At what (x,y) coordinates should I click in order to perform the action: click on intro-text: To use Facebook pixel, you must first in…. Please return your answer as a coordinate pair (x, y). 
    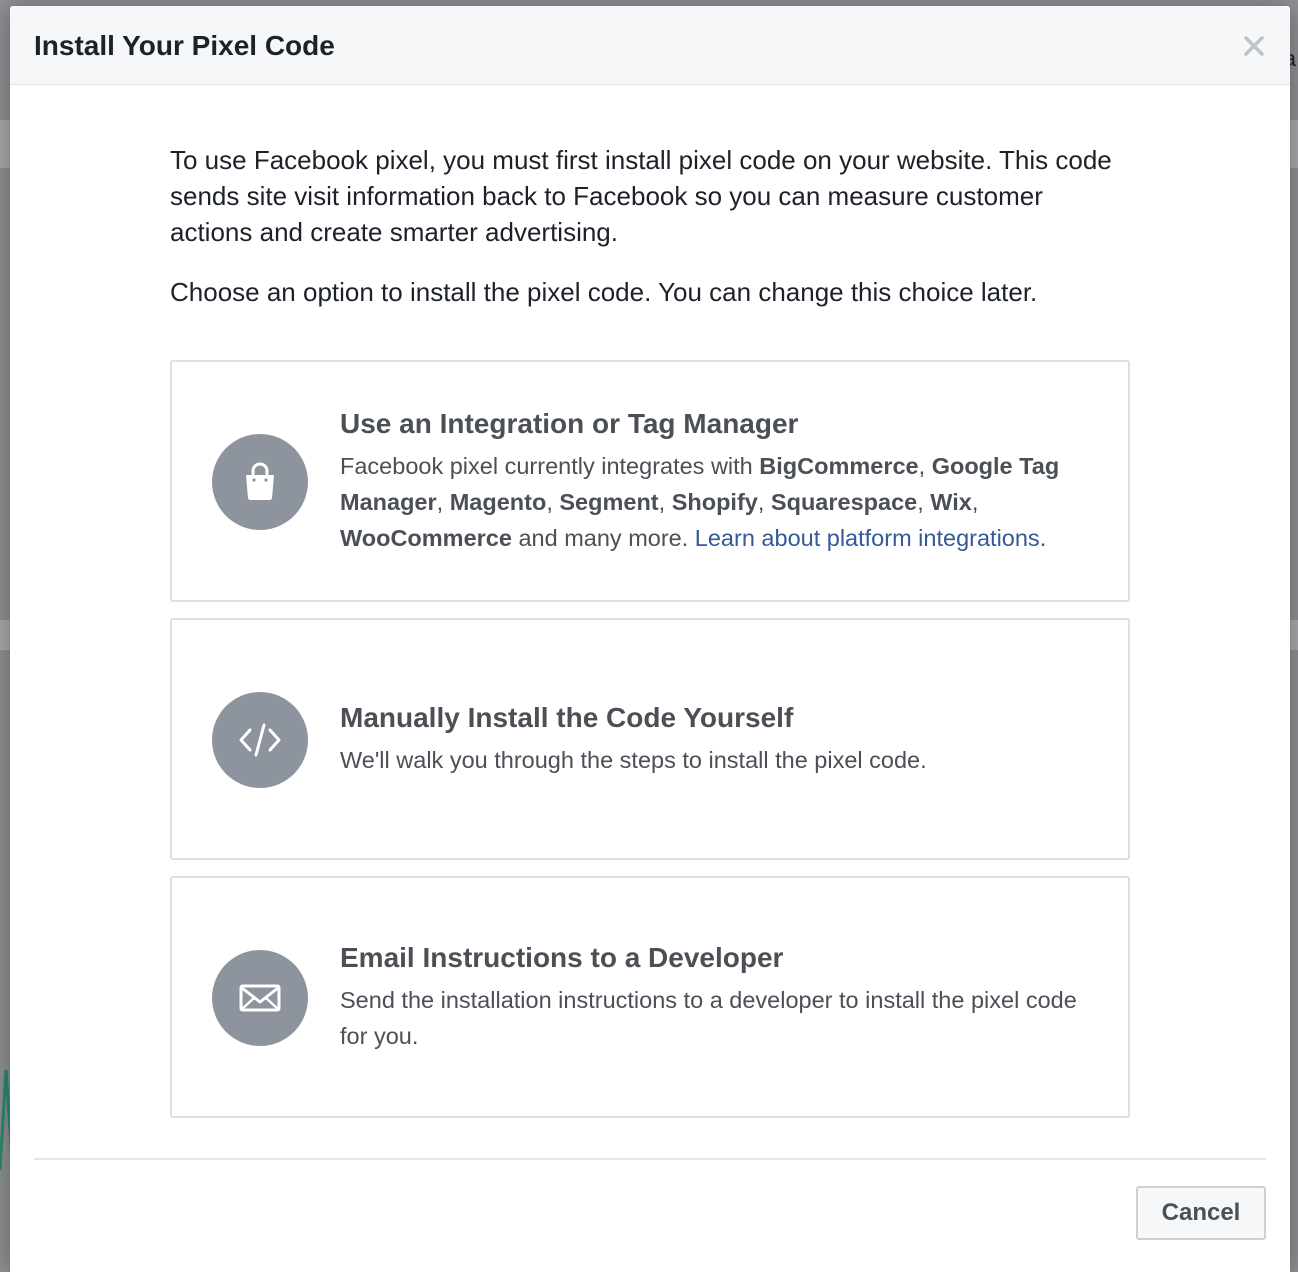
    Looking at the image, I should click on (641, 196).